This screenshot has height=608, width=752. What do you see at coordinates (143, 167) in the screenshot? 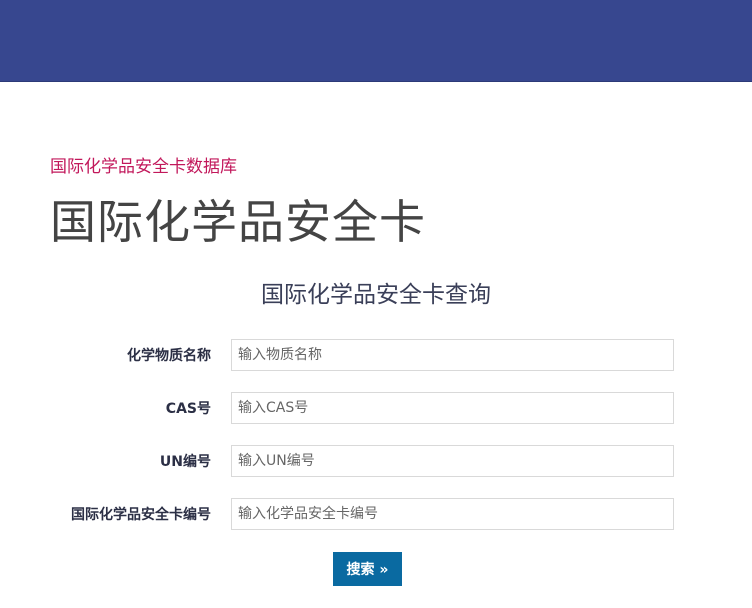
I see `site-subtitle: 国际化学品安全卡数据库` at bounding box center [143, 167].